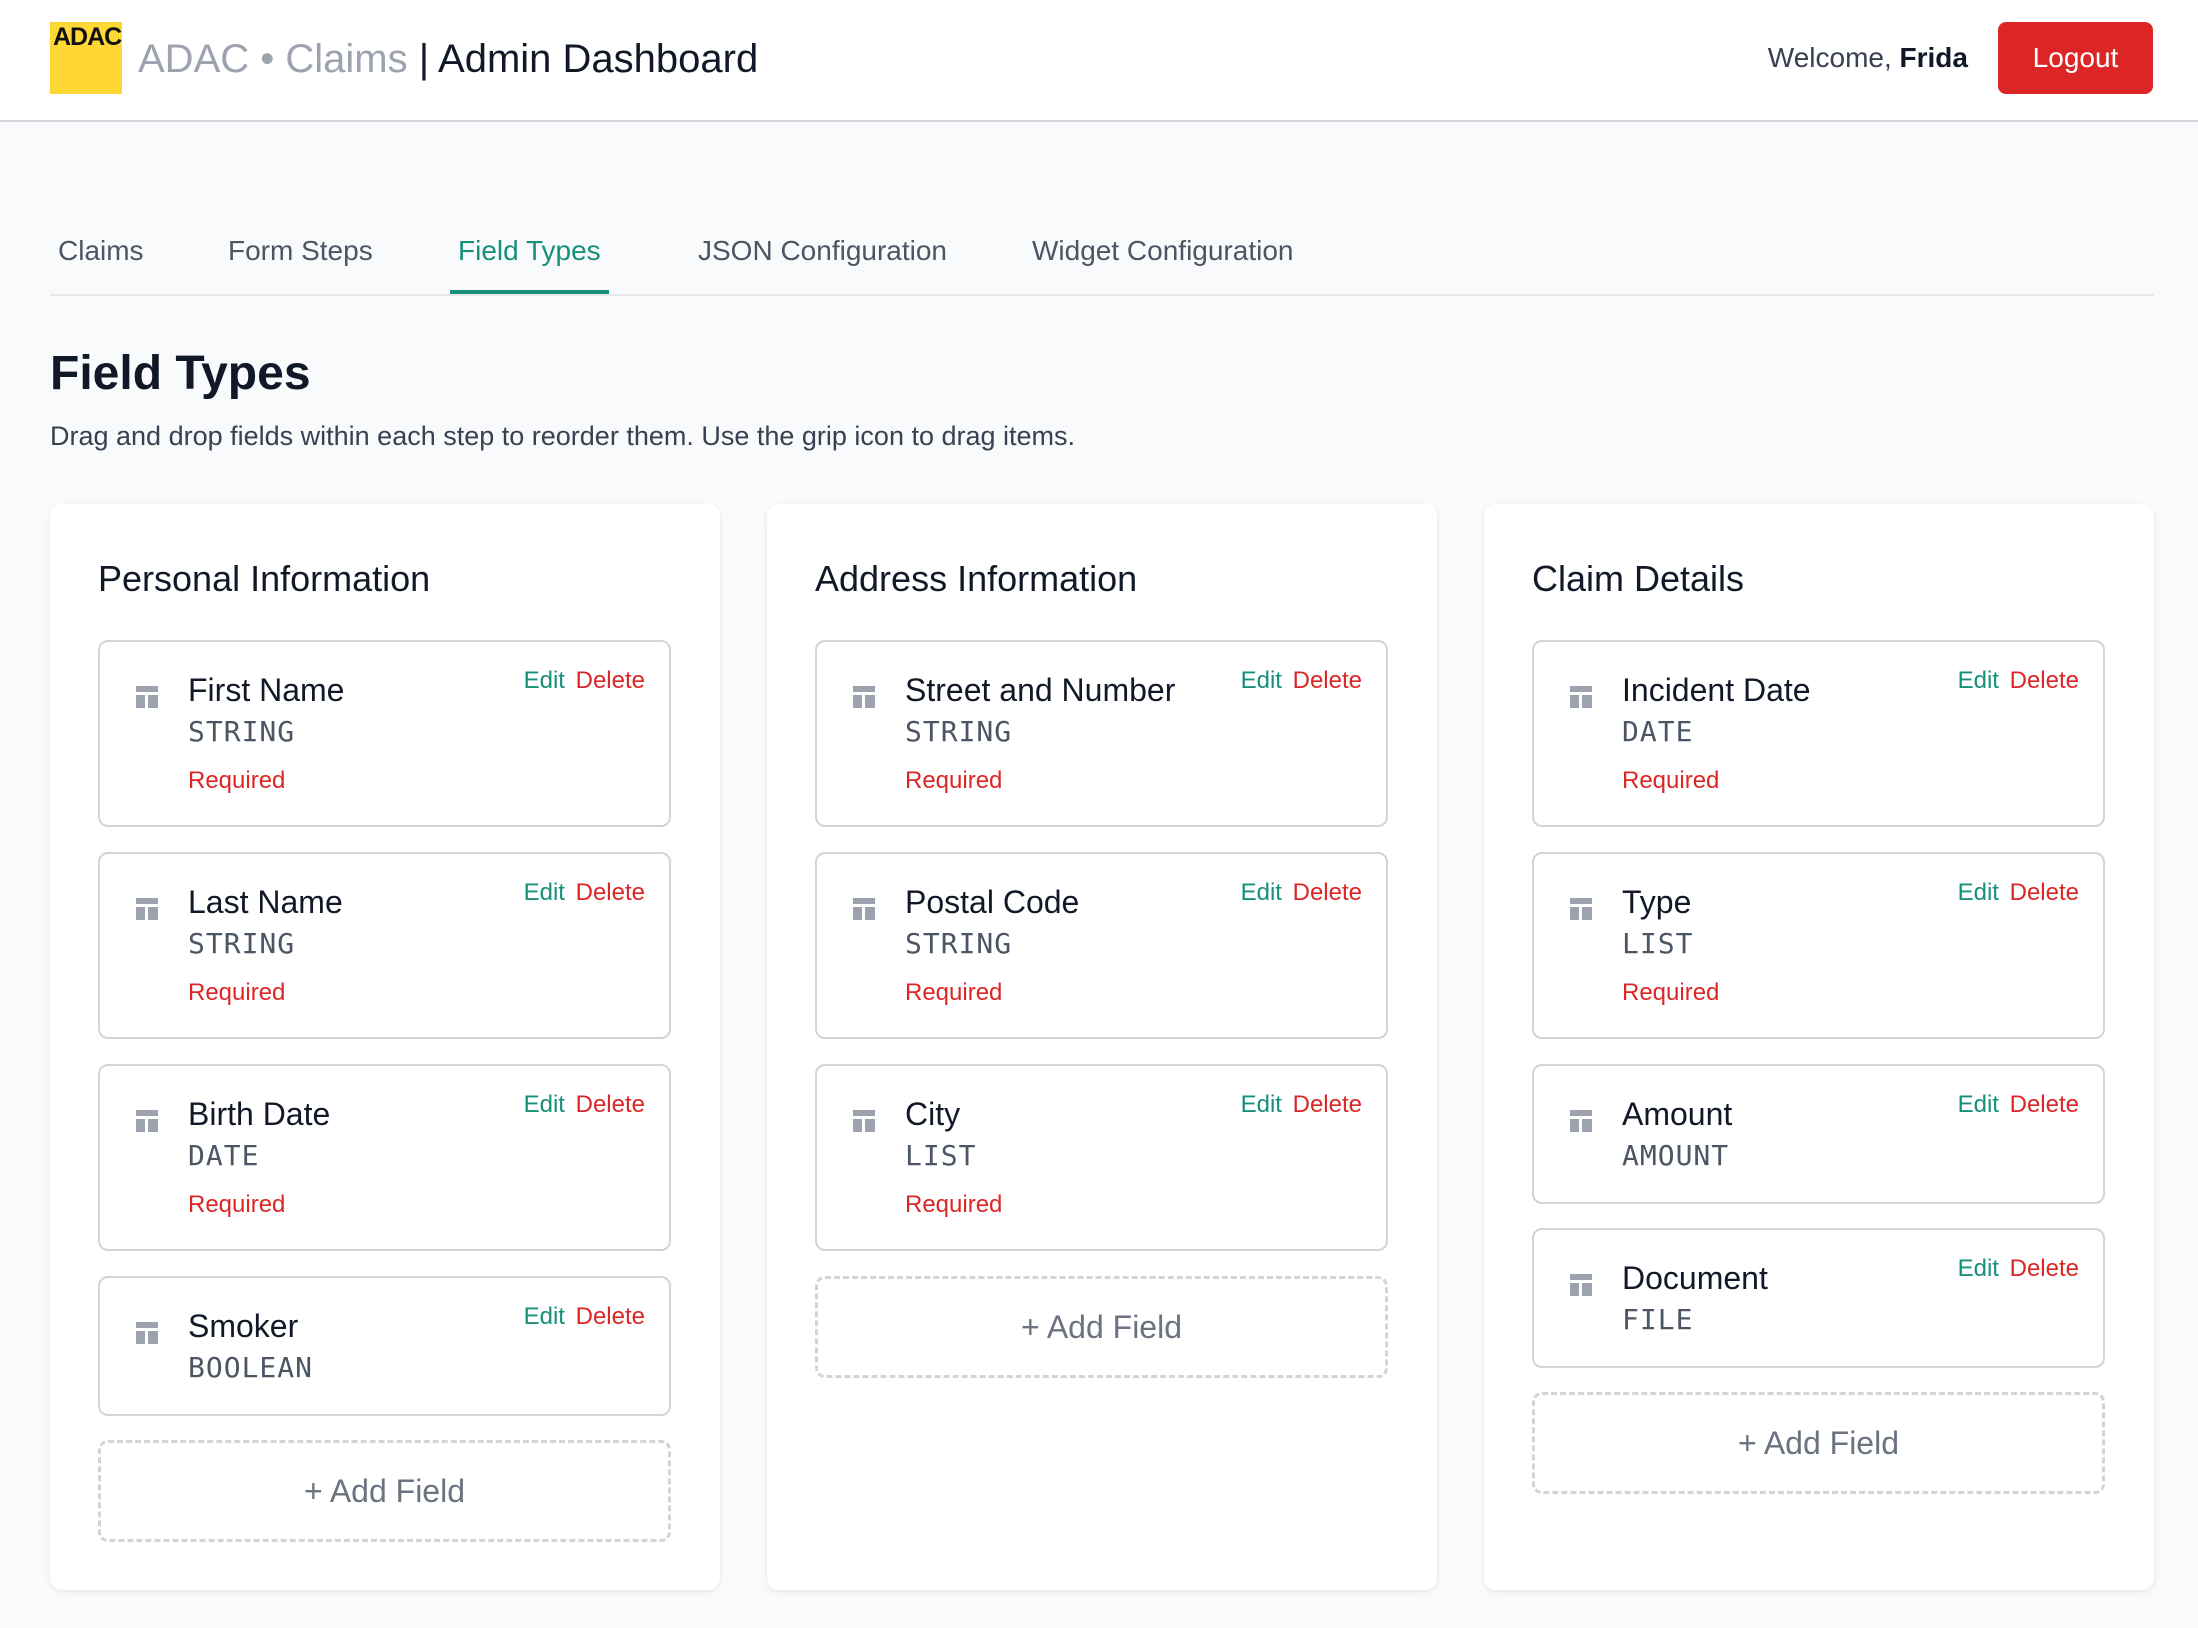 Image resolution: width=2198 pixels, height=1628 pixels. What do you see at coordinates (822, 265) in the screenshot?
I see `tab-json-configuration: JSON Configuration` at bounding box center [822, 265].